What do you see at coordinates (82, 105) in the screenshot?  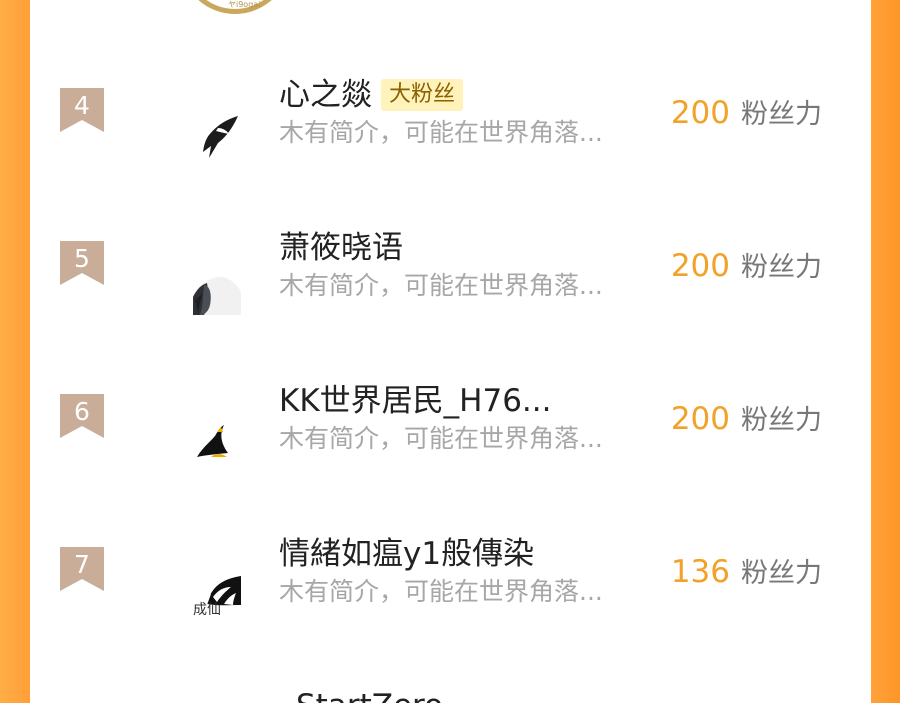 I see `rank-number: 4` at bounding box center [82, 105].